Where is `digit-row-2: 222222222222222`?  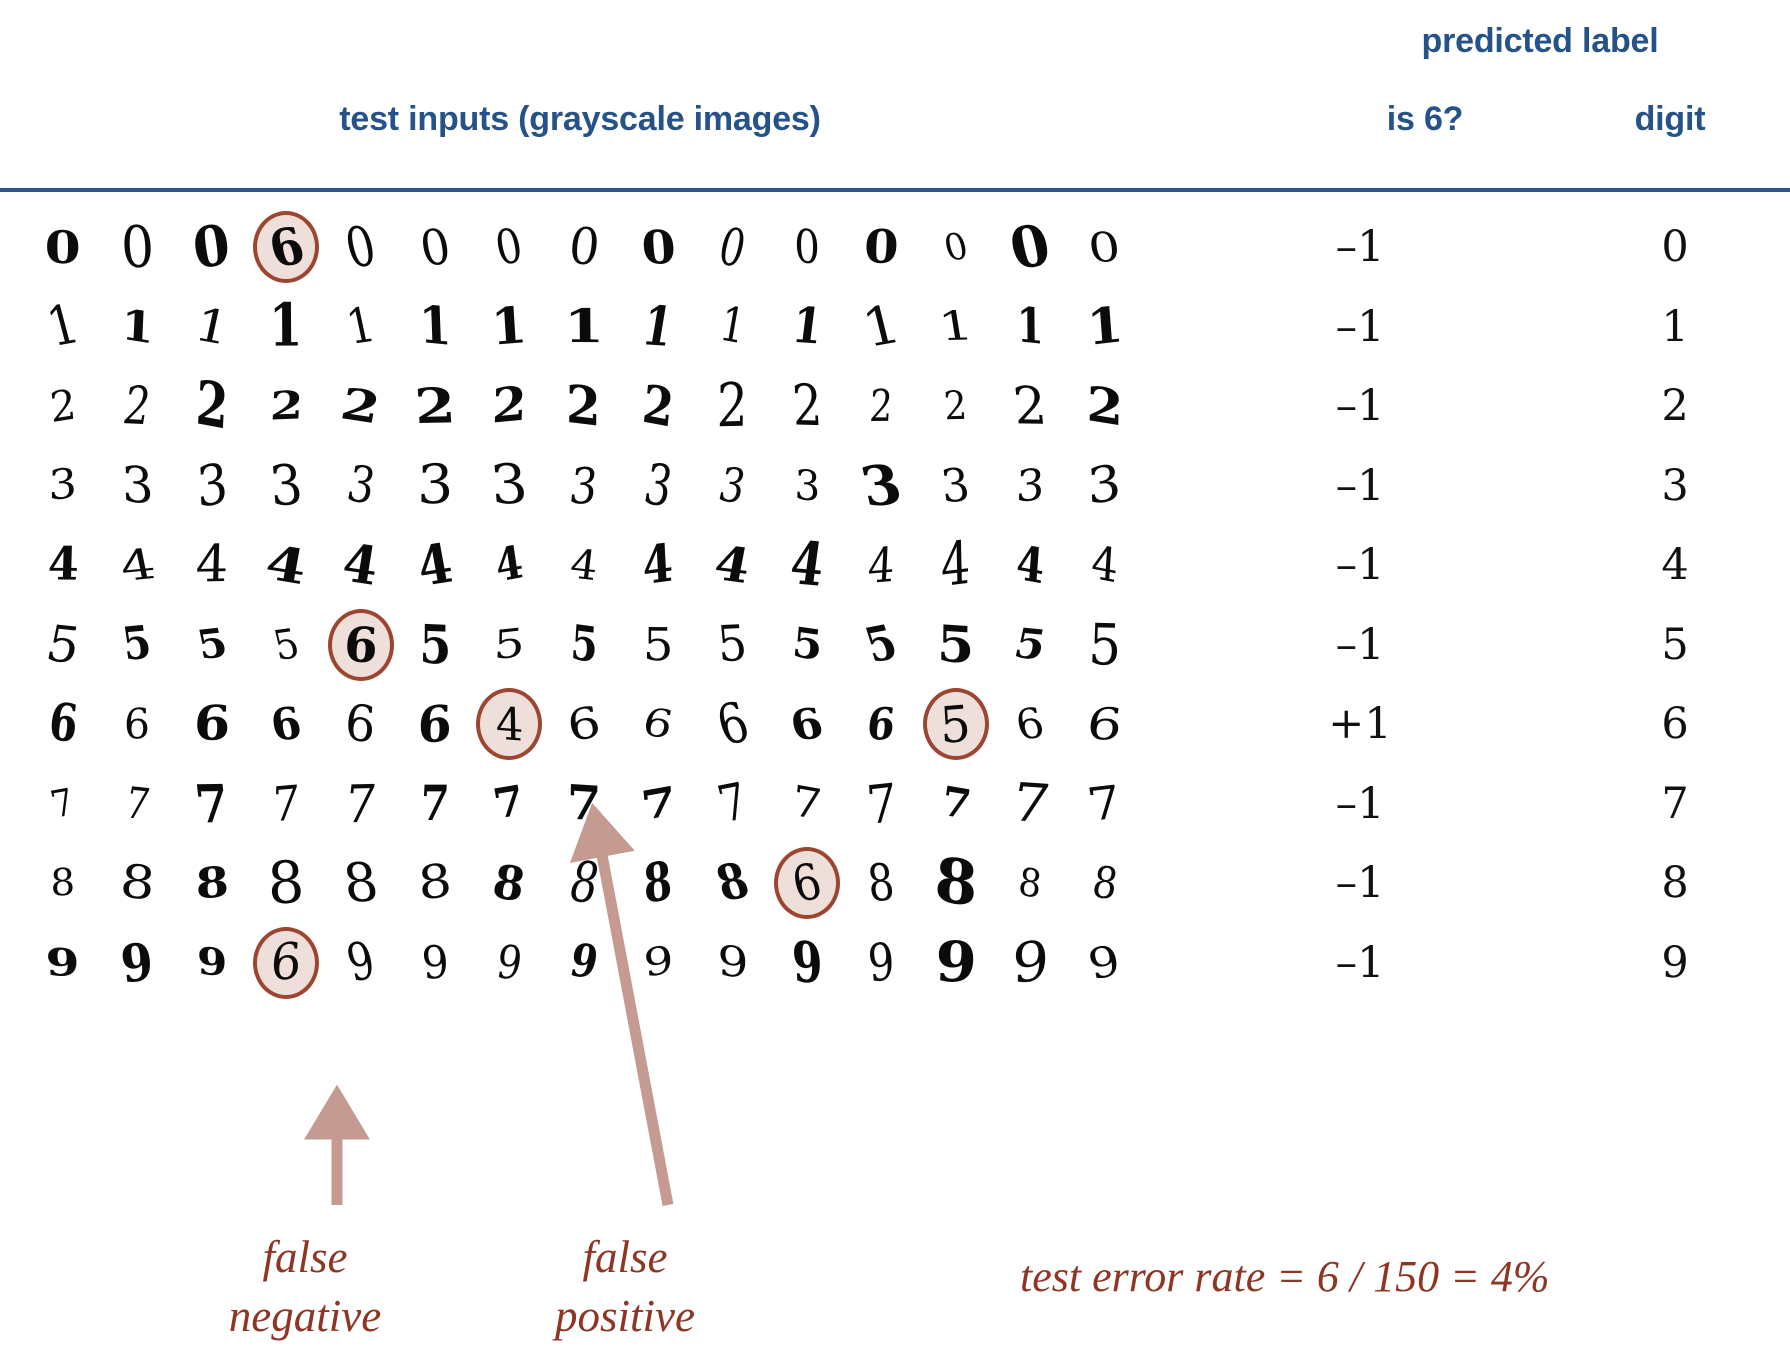
digit-row-2: 222222222222222 is located at coordinates (580, 405).